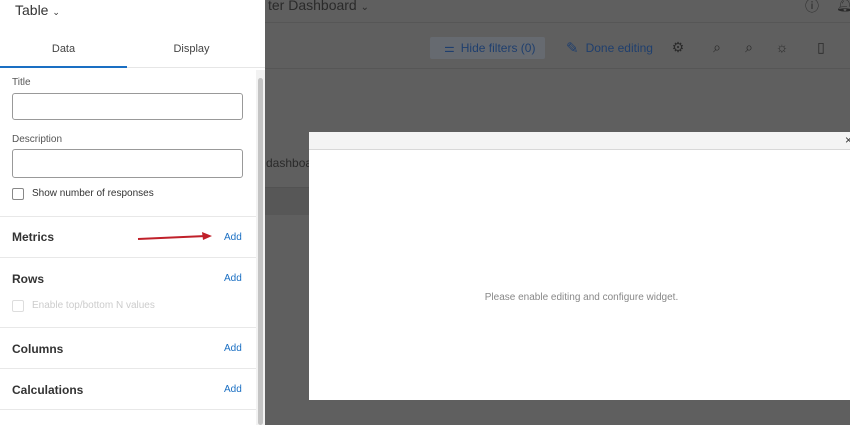 The height and width of the screenshot is (425, 850). What do you see at coordinates (21, 82) in the screenshot?
I see `title-label: Title` at bounding box center [21, 82].